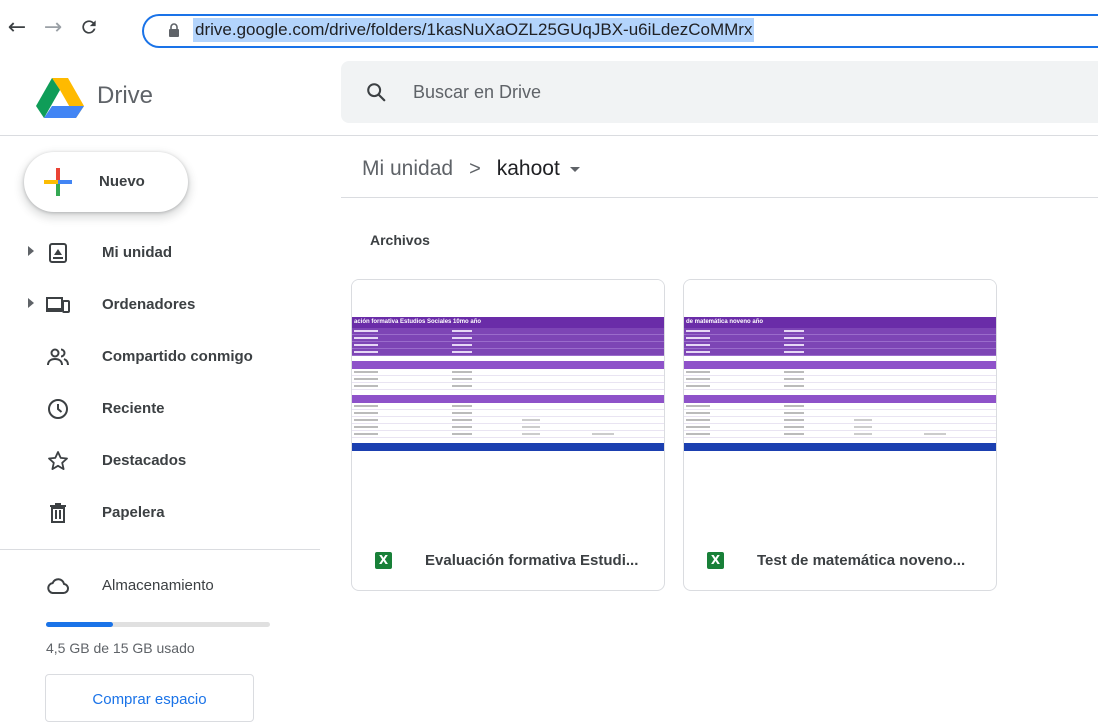  What do you see at coordinates (158, 624) in the screenshot?
I see `storage-progress-bar` at bounding box center [158, 624].